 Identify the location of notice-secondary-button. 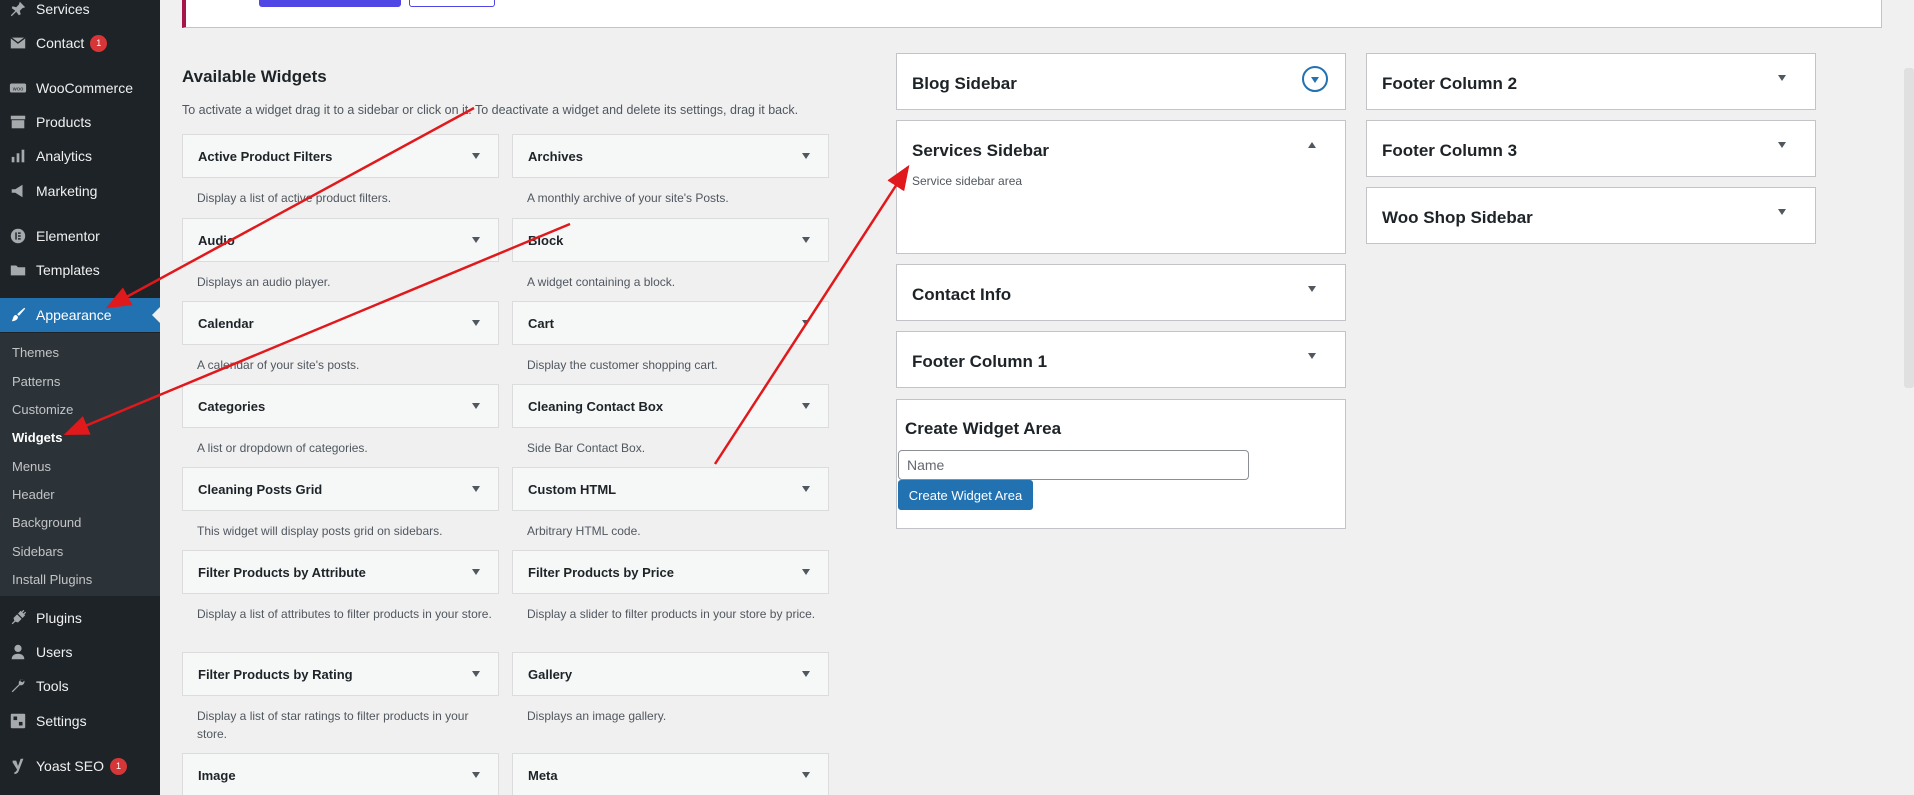
(452, 3).